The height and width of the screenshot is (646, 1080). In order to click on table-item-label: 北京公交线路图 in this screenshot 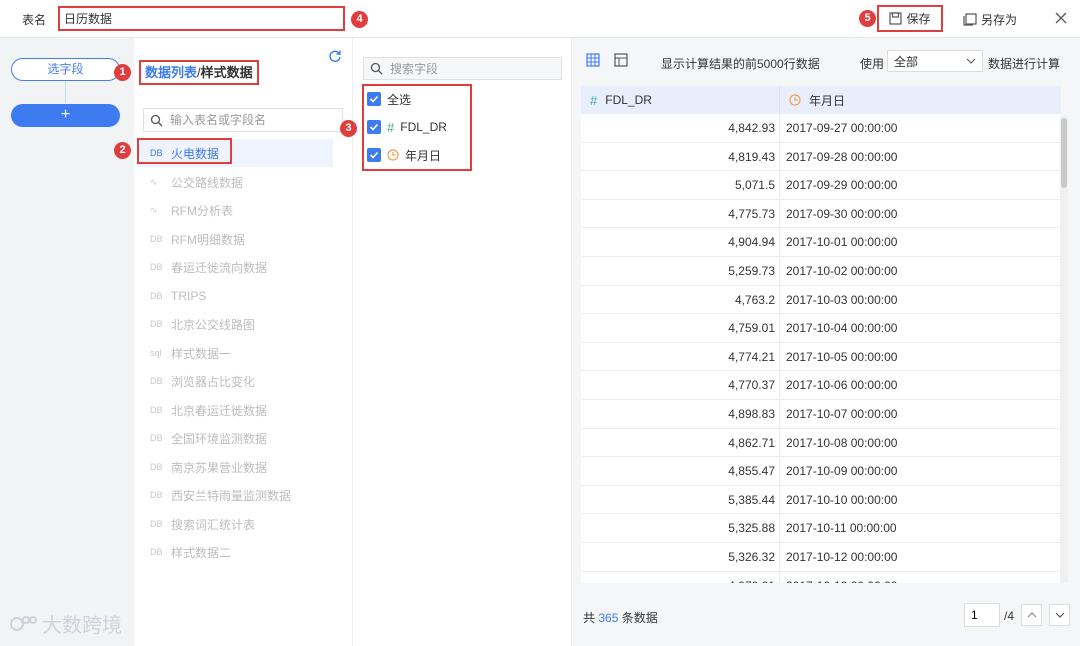, I will do `click(213, 324)`.